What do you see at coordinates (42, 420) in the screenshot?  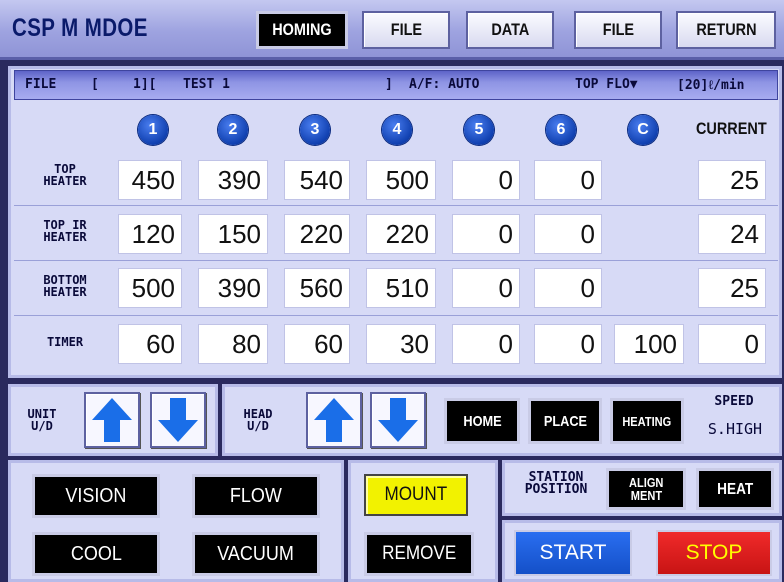 I see `unit-ud-label: UNIT U/D` at bounding box center [42, 420].